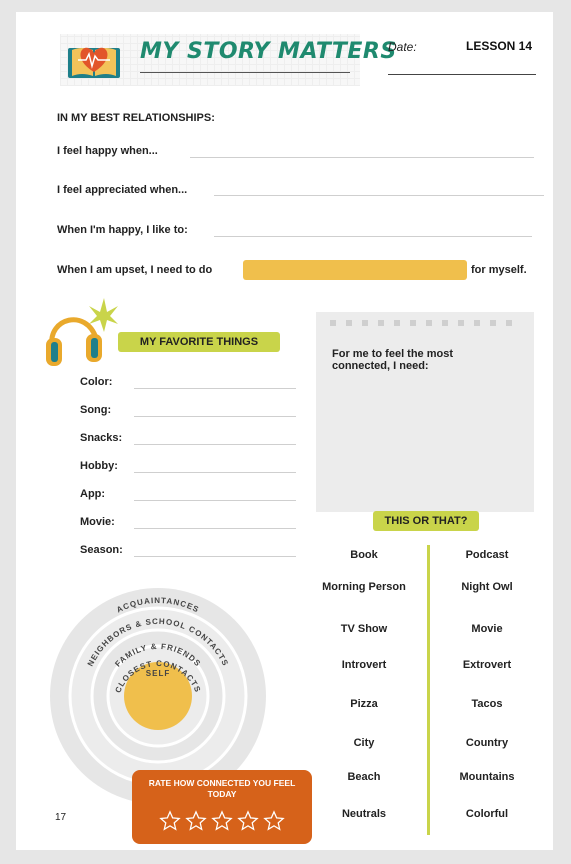  I want to click on choice-left: Introvert, so click(364, 665).